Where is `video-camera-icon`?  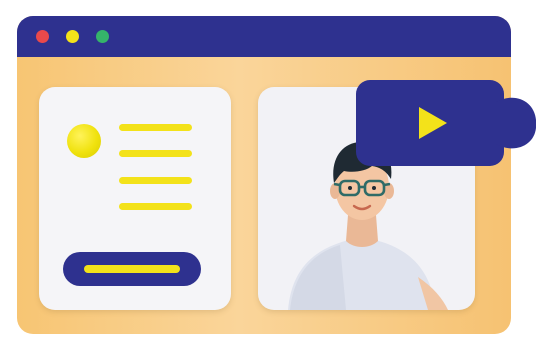
video-camera-icon is located at coordinates (446, 123).